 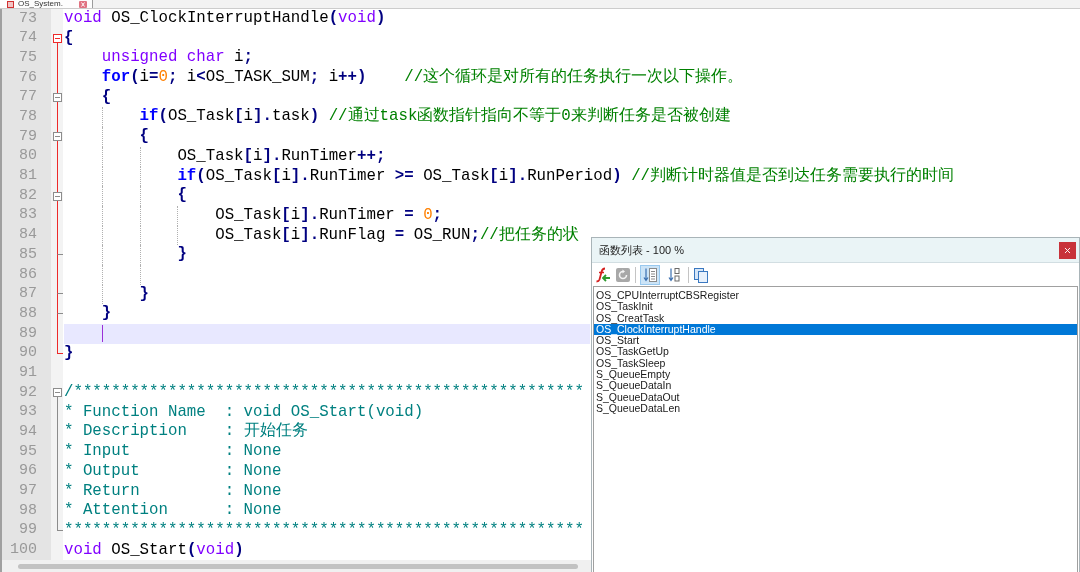 I want to click on code-line: * Function Name : void OS_Start(void), so click(x=244, y=411).